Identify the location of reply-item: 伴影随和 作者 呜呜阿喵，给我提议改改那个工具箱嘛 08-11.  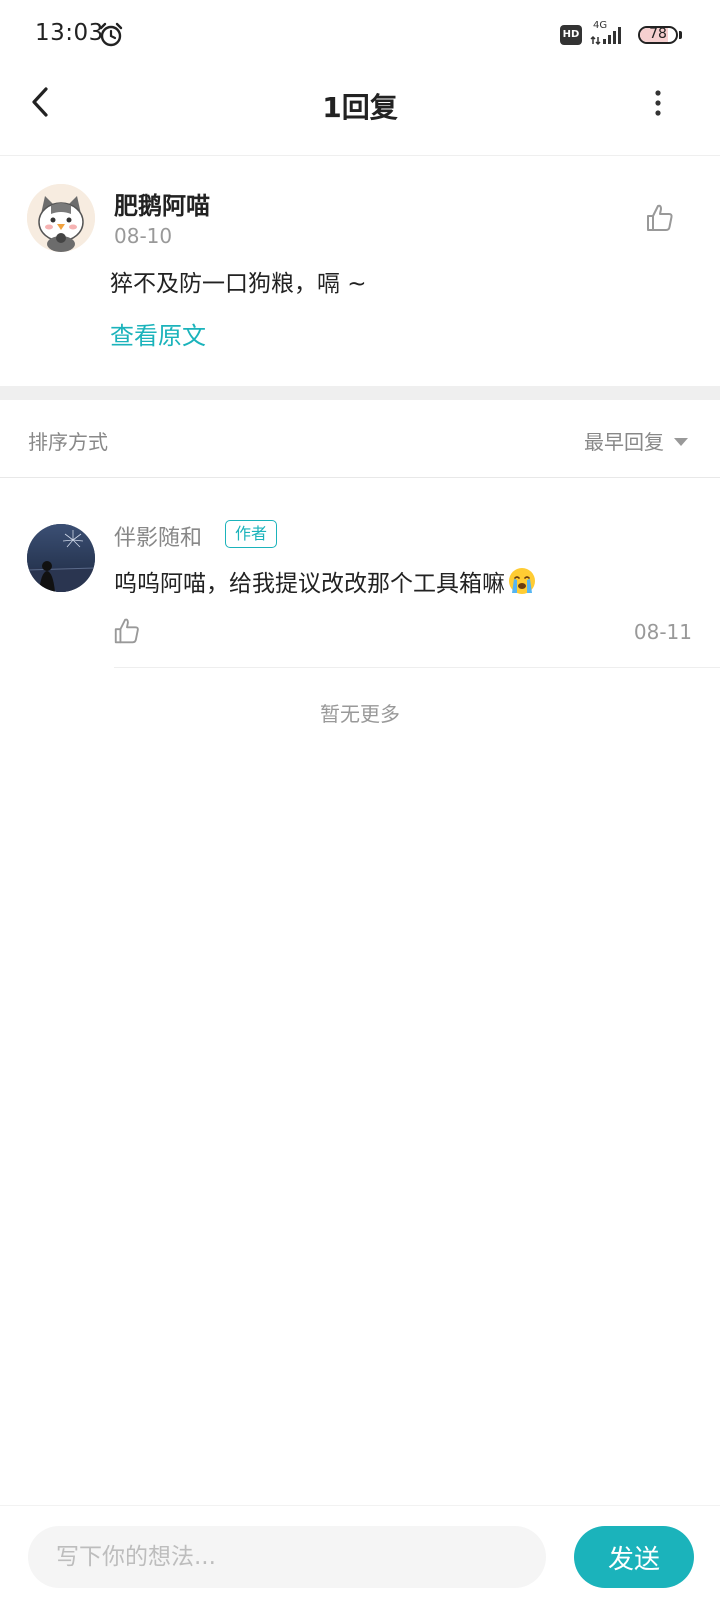
(360, 573).